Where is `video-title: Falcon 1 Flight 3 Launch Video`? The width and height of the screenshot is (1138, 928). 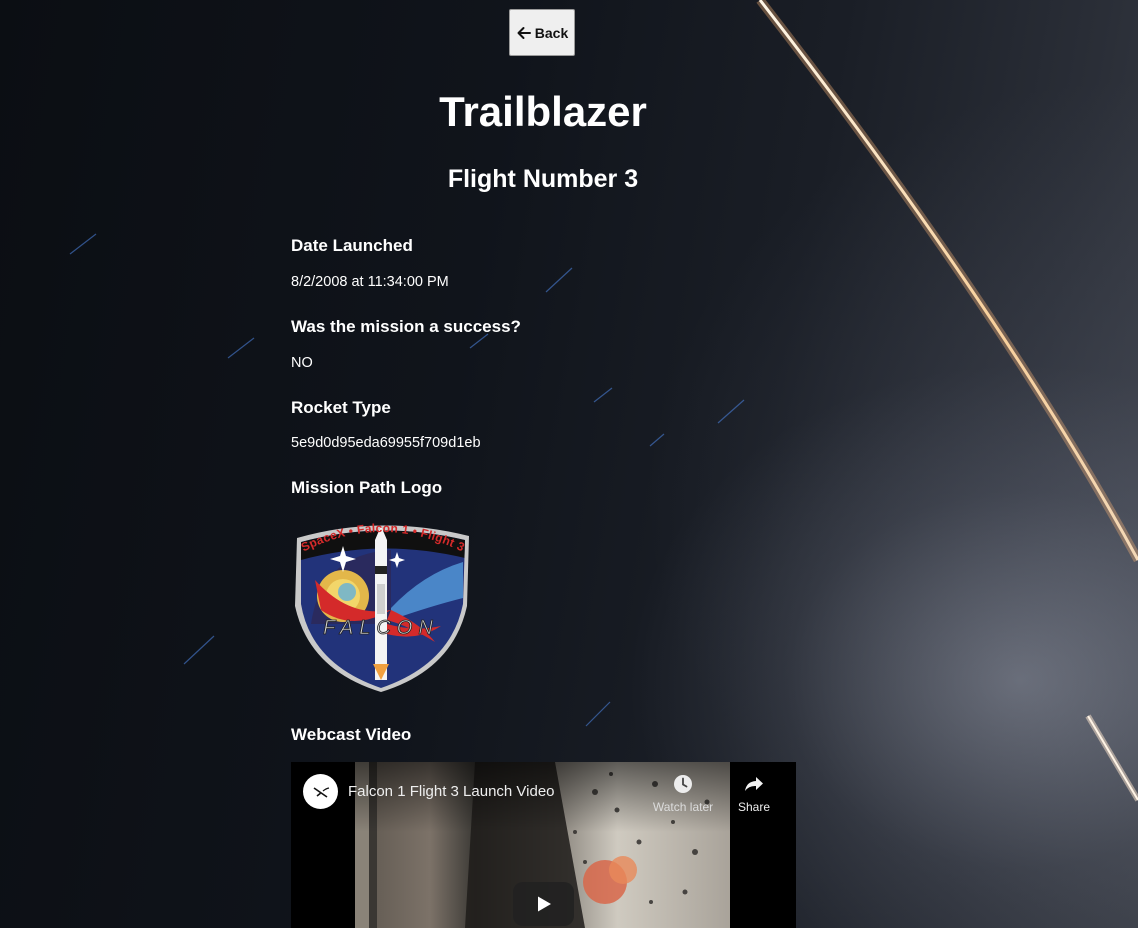
video-title: Falcon 1 Flight 3 Launch Video is located at coordinates (451, 791).